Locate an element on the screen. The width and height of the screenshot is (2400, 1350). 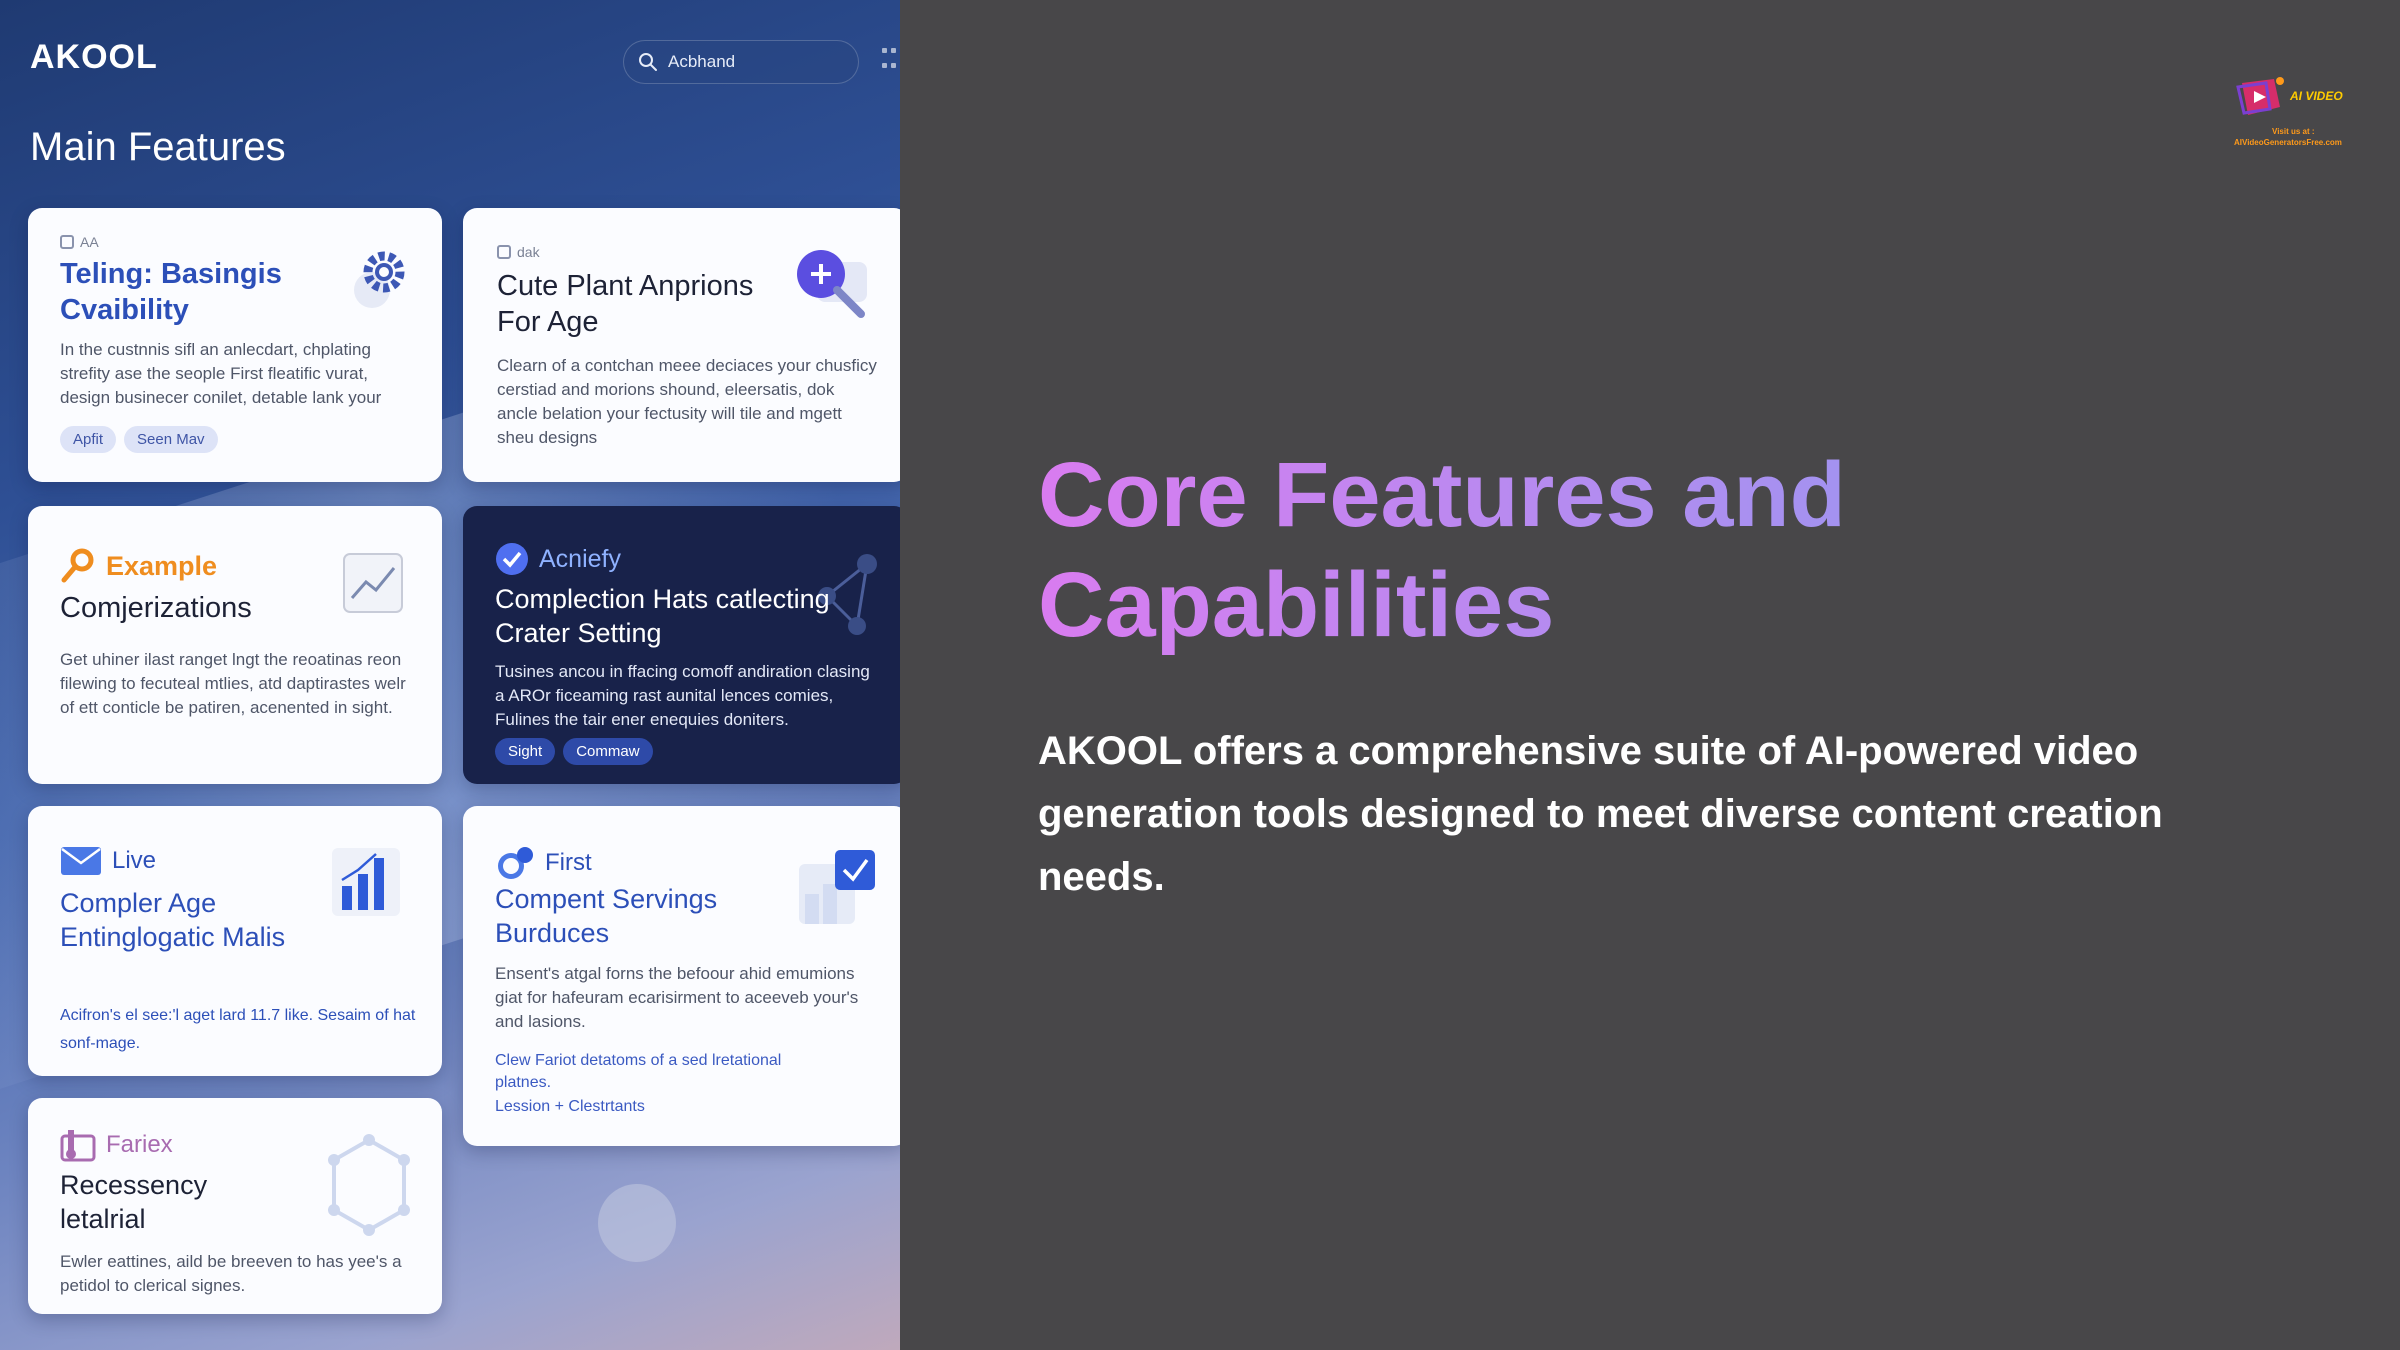
slide-headline: Core Features and Capabilities is located at coordinates (1638, 550).